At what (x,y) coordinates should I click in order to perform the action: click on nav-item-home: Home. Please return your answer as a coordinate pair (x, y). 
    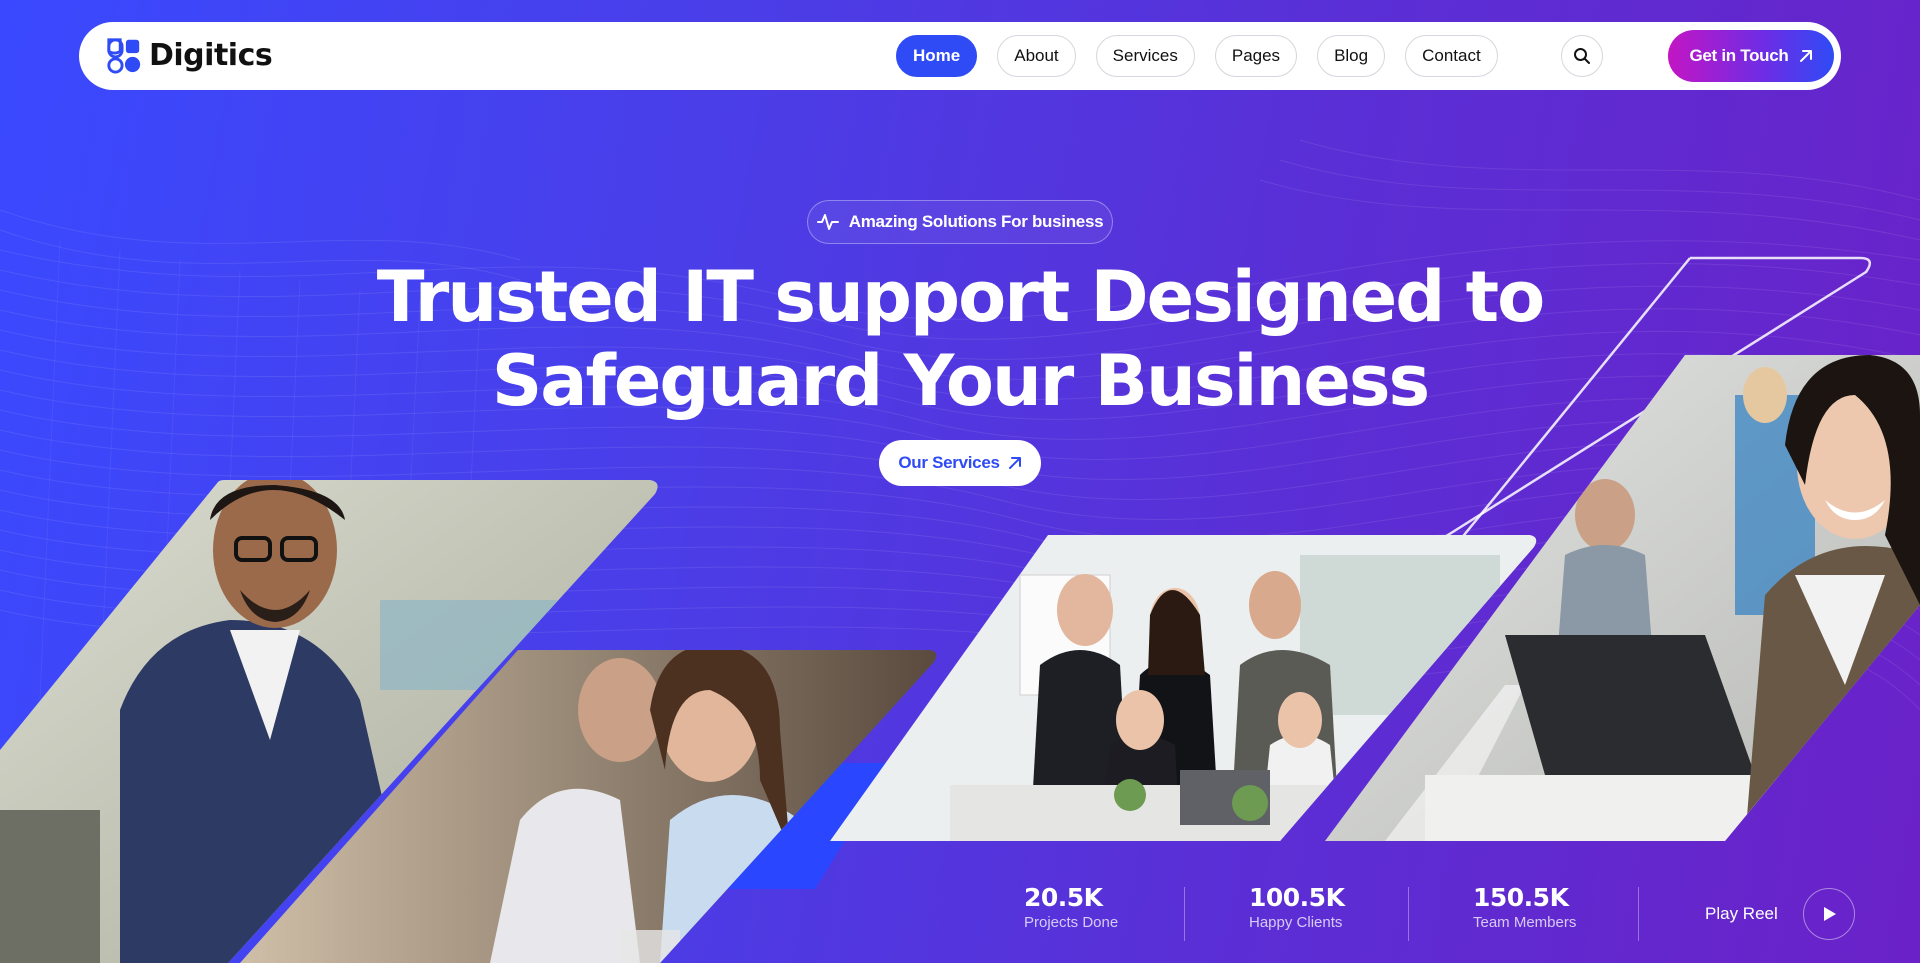
    Looking at the image, I should click on (937, 56).